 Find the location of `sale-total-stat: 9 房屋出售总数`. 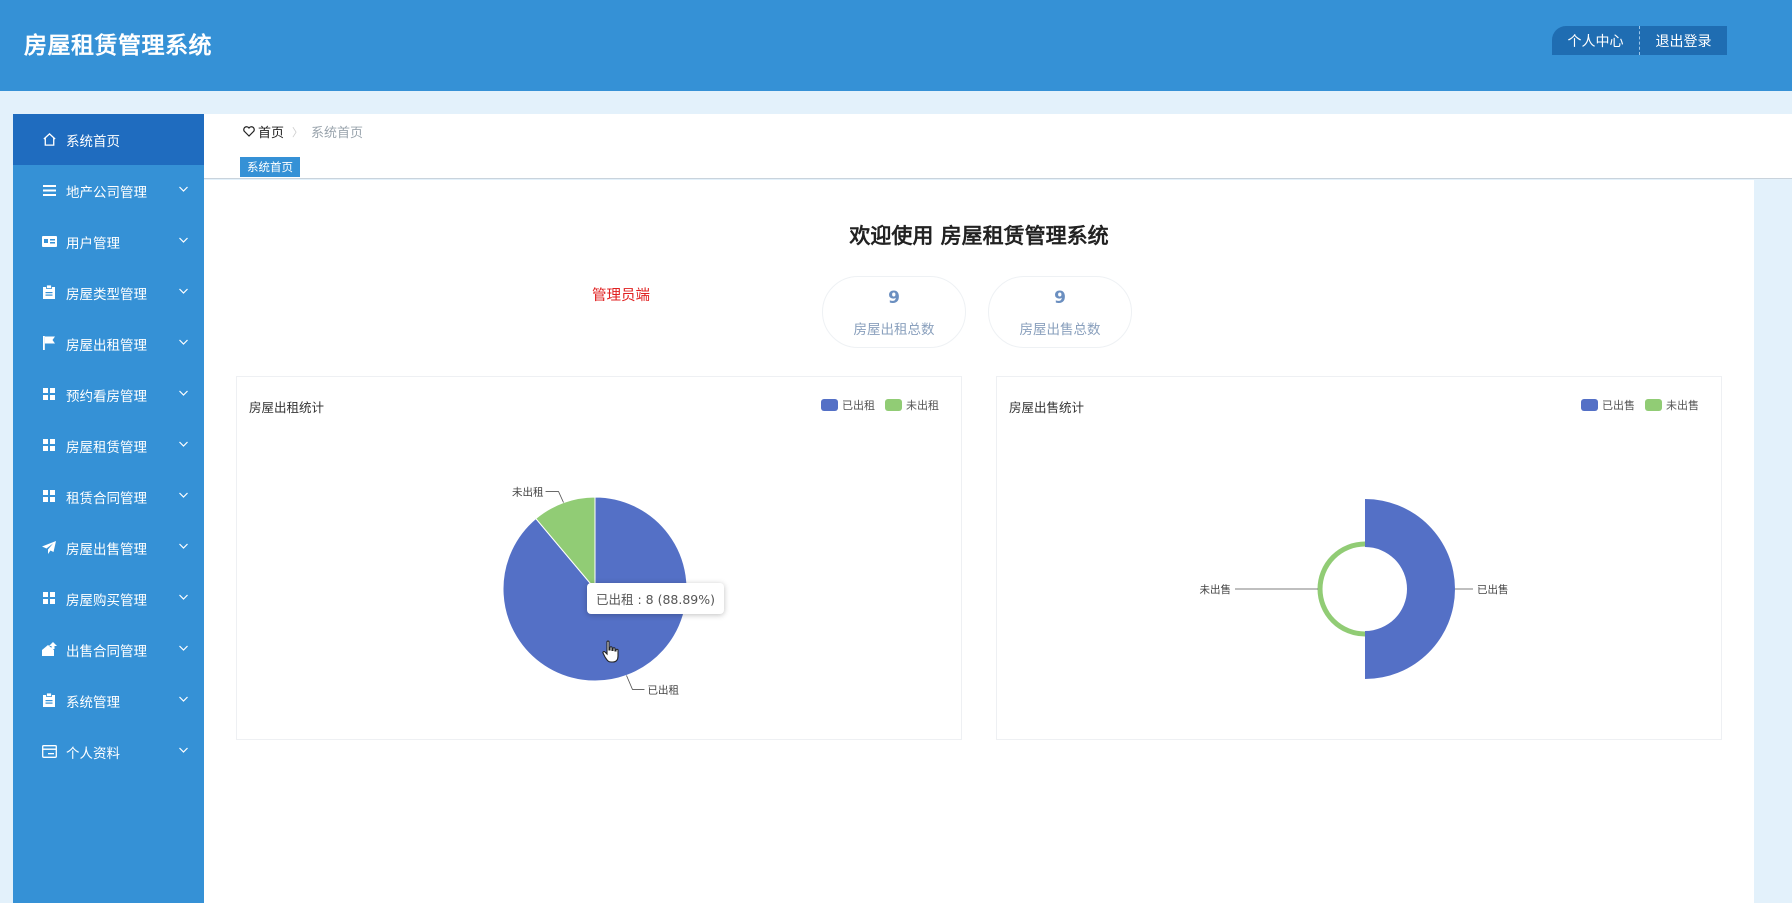

sale-total-stat: 9 房屋出售总数 is located at coordinates (1060, 312).